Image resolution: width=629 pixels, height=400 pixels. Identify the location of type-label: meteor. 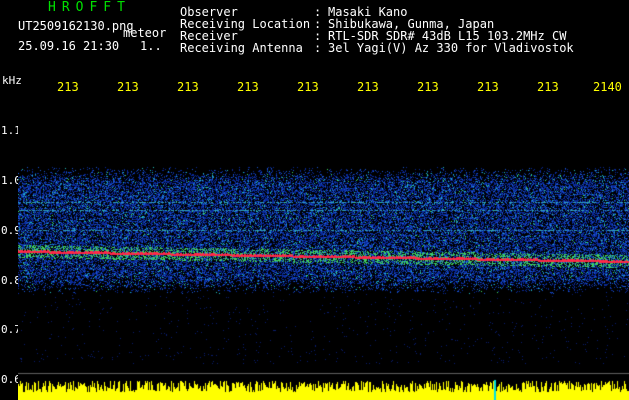
(145, 33).